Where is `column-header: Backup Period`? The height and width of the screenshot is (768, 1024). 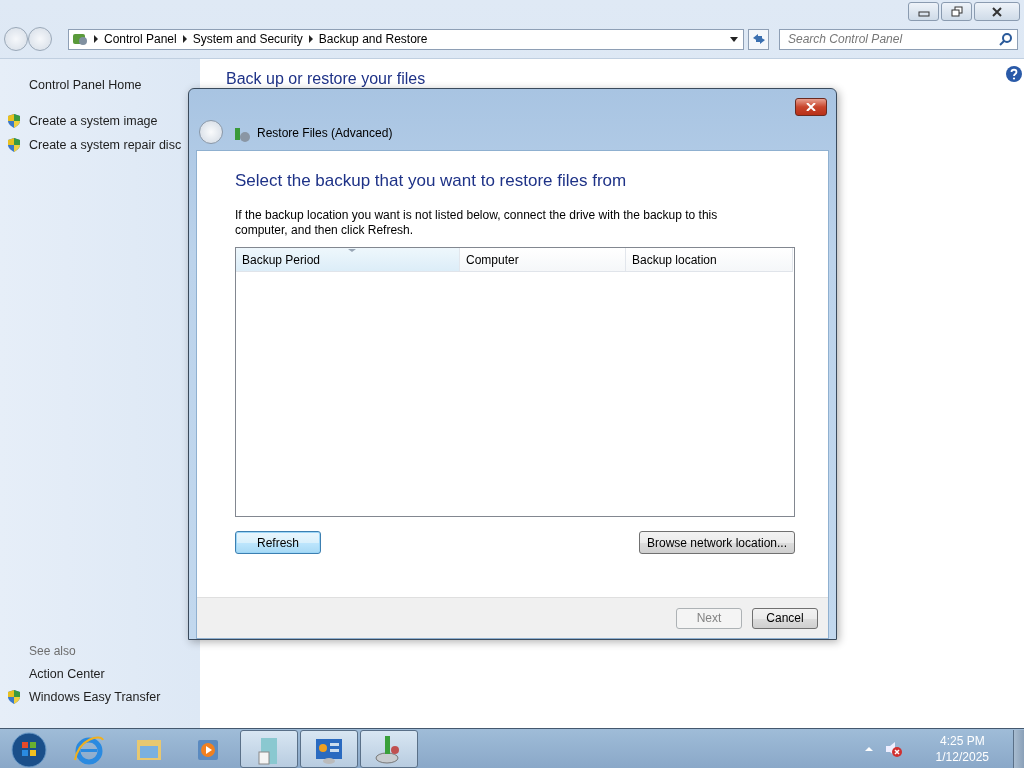
column-header: Backup Period is located at coordinates (348, 259).